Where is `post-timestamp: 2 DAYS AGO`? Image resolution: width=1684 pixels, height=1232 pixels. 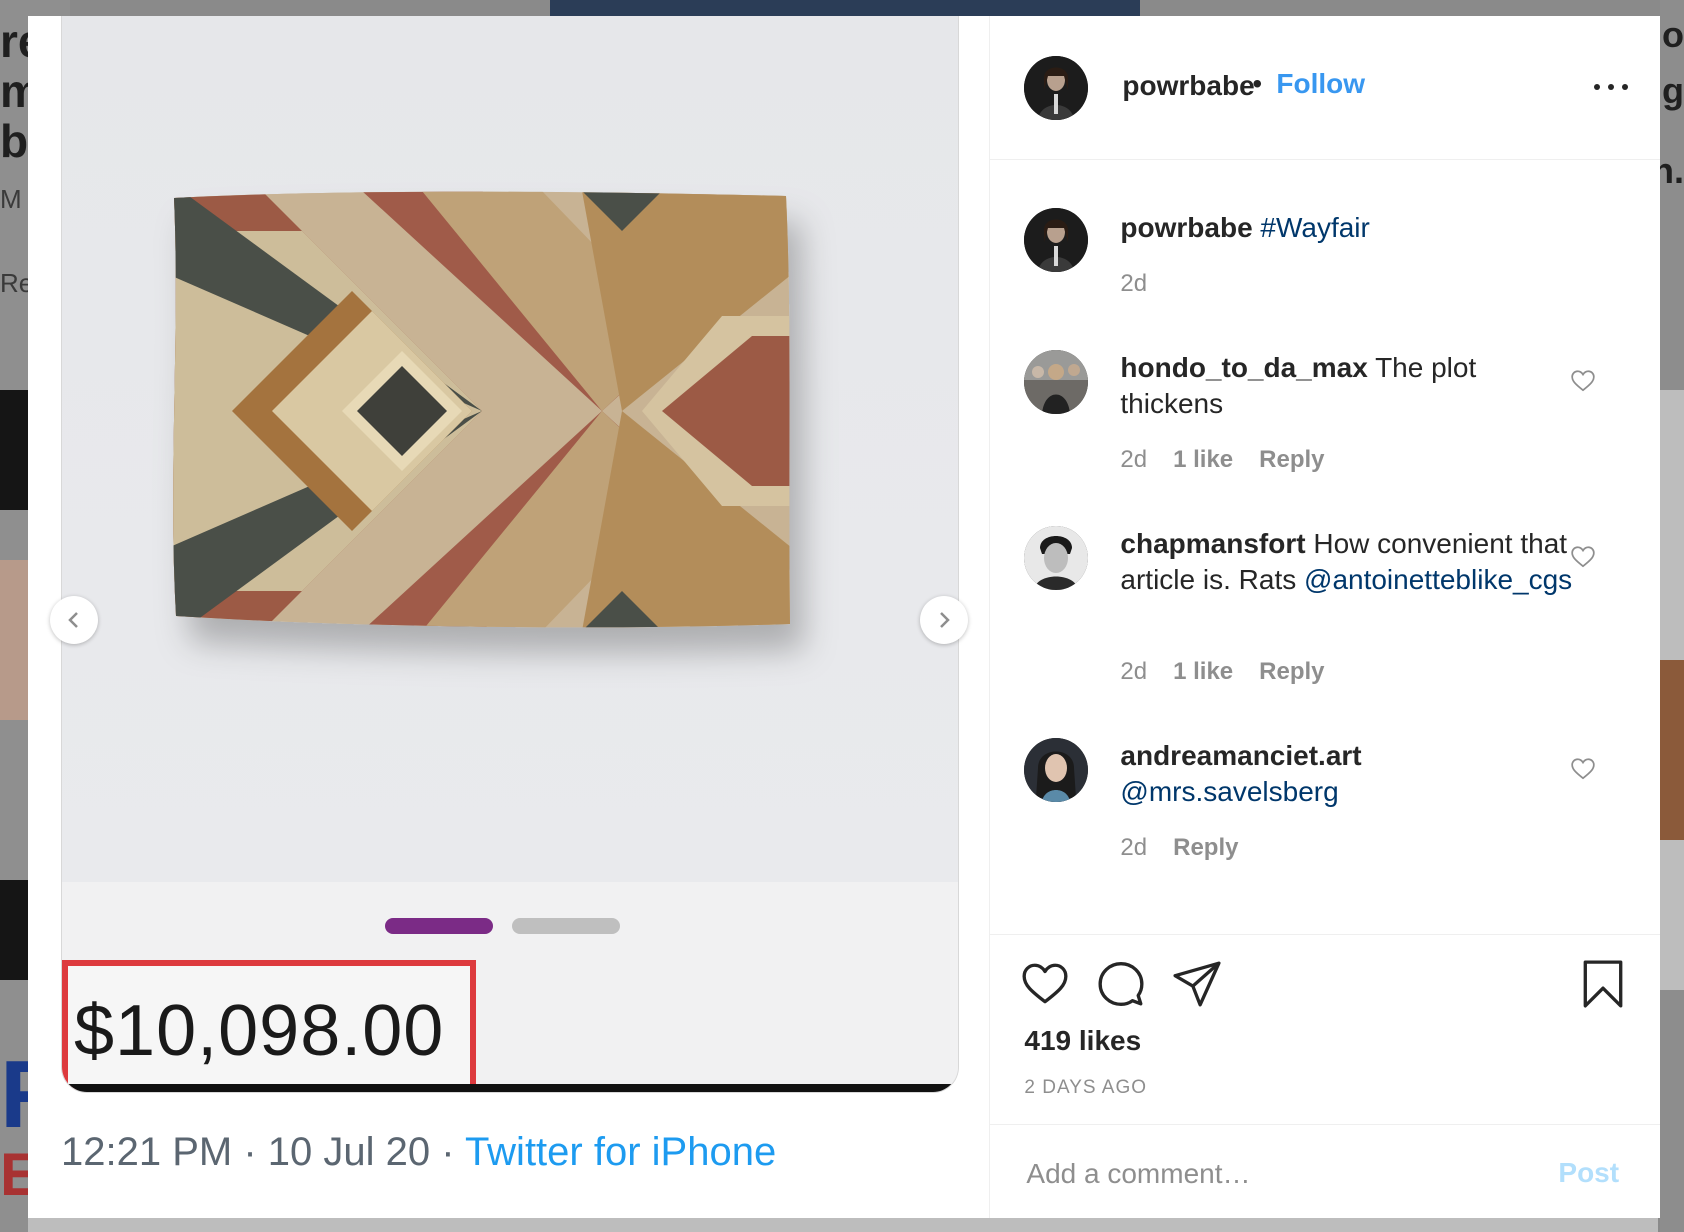 post-timestamp: 2 DAYS AGO is located at coordinates (1085, 1088).